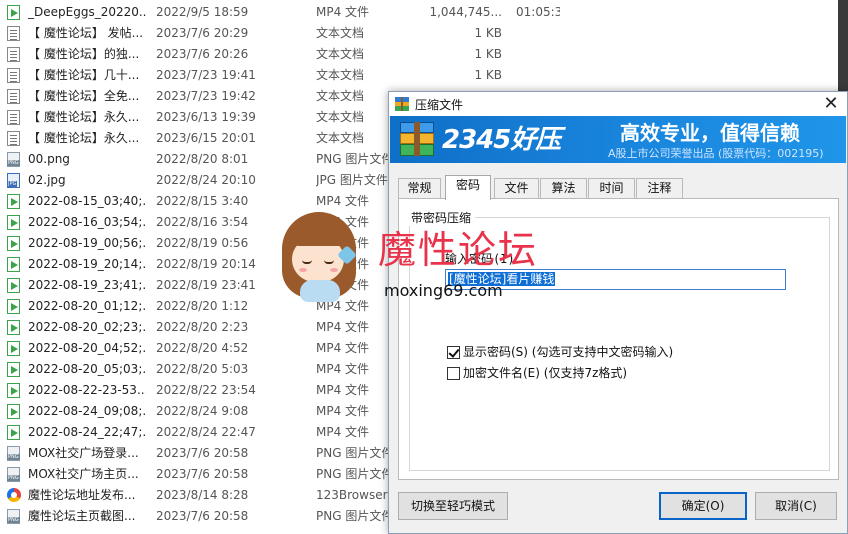  I want to click on file-date: 2023/7/6 20:26, so click(202, 54).